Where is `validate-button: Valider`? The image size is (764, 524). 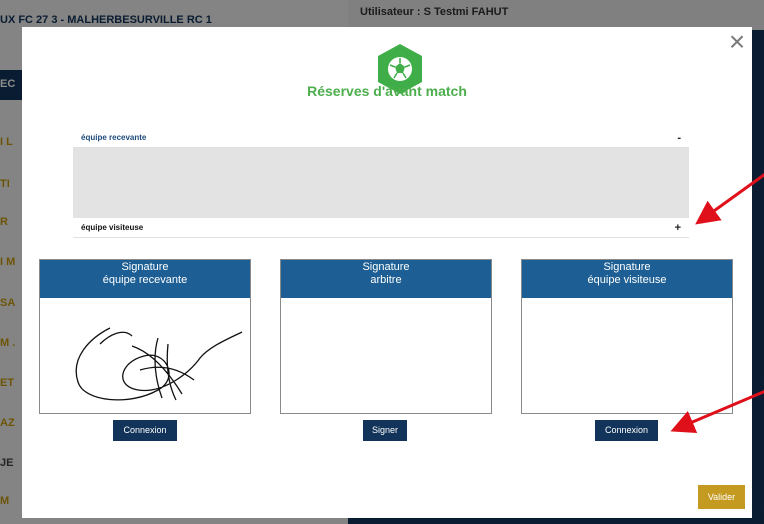
validate-button: Valider is located at coordinates (721, 497).